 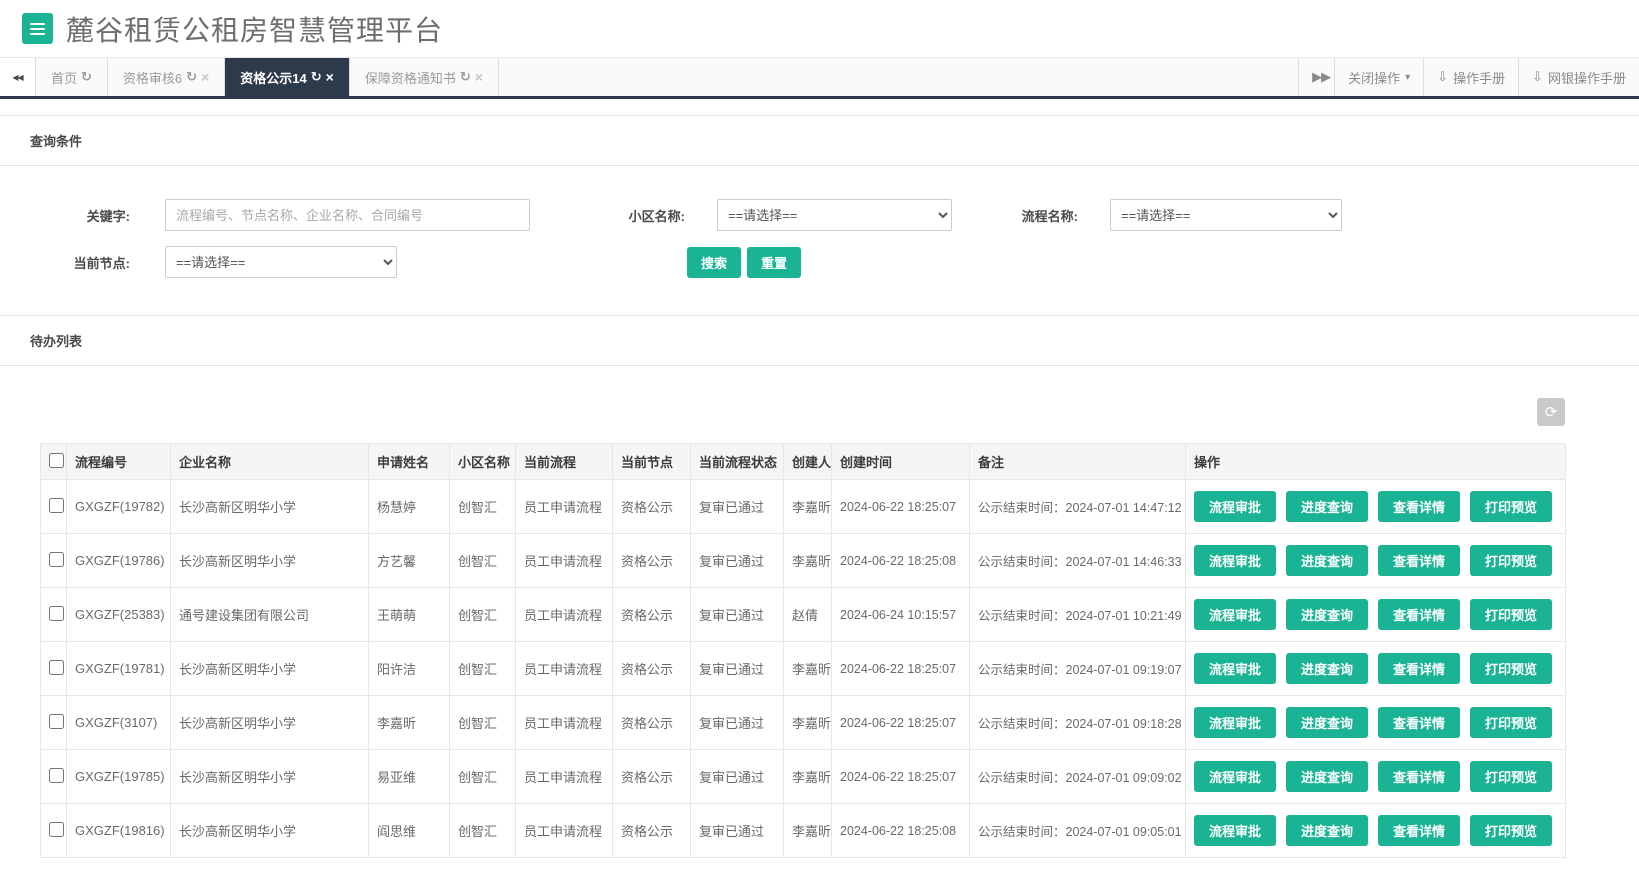 I want to click on tab-qualification-review: 资格审核6 ↻ ×, so click(x=167, y=77).